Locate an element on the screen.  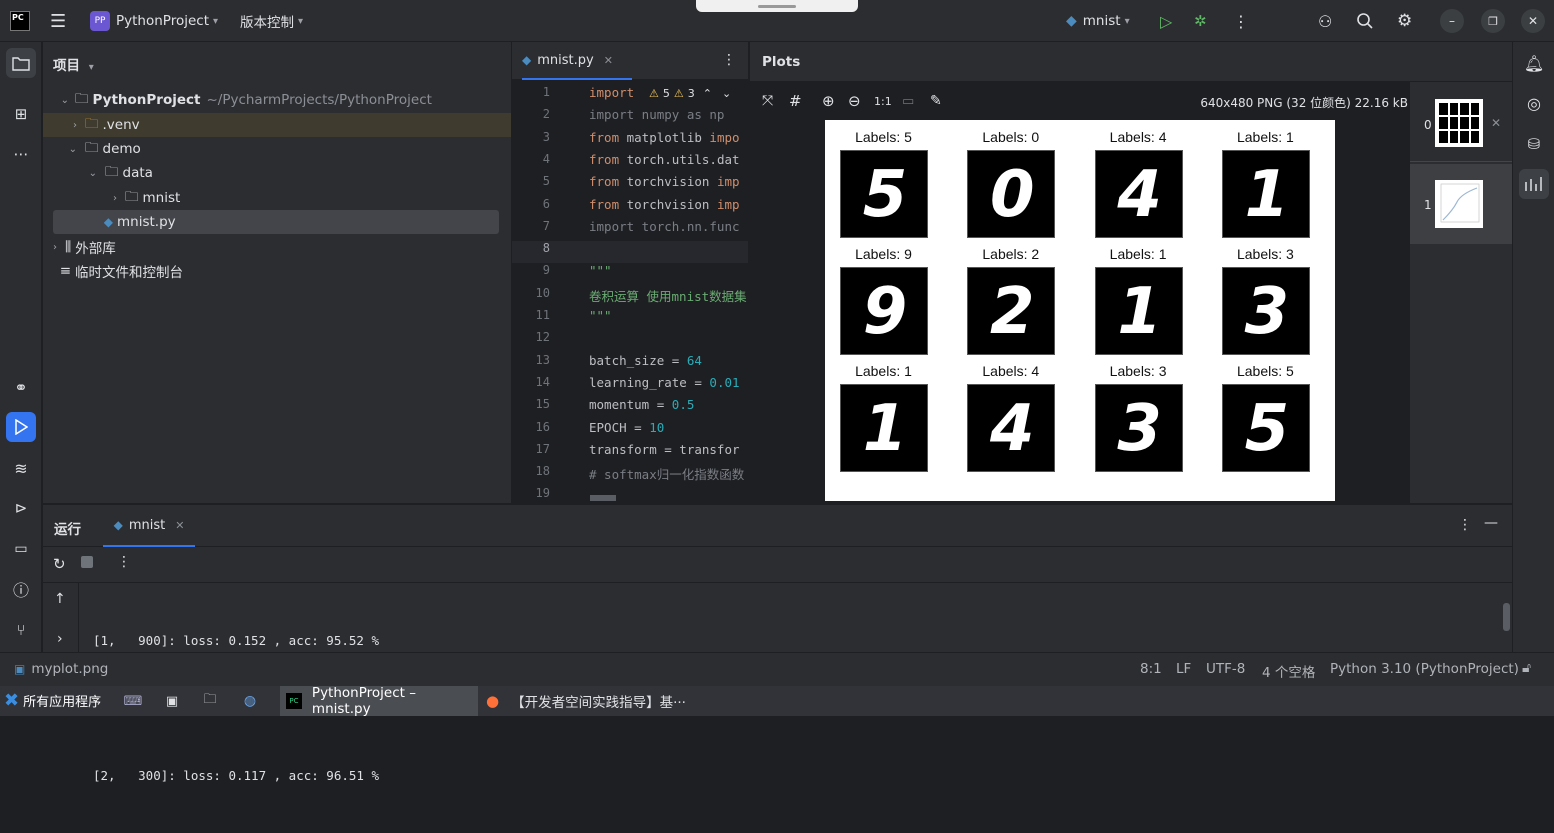
status-line-separator: LF is located at coordinates (1183, 669).